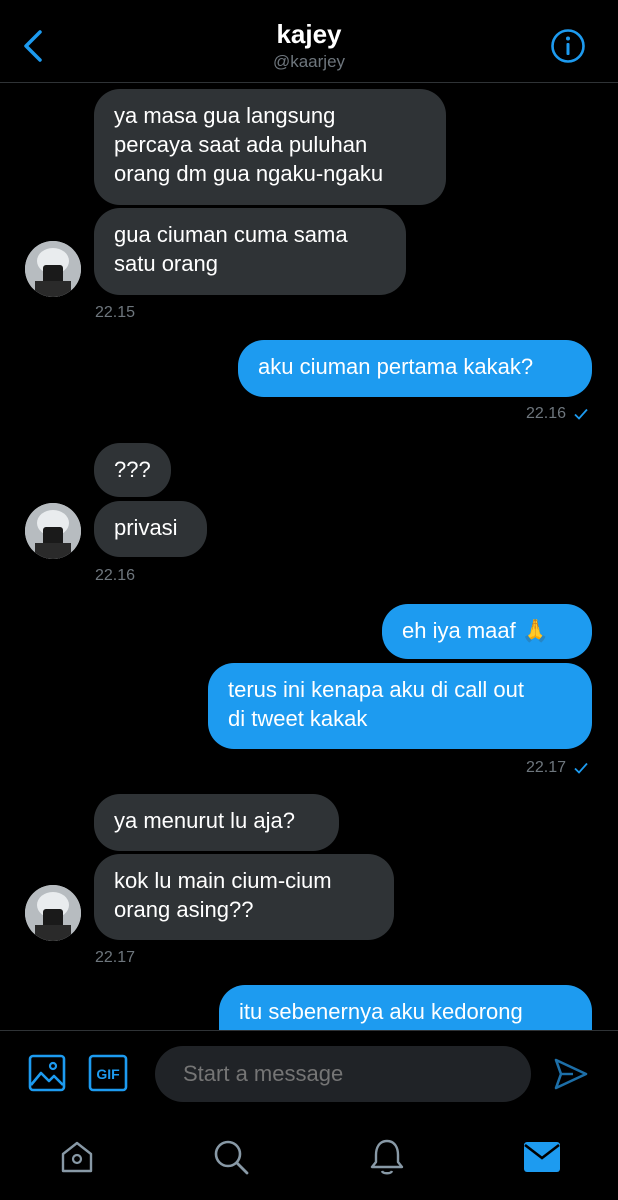 The width and height of the screenshot is (618, 1200). I want to click on send-button, so click(571, 1076).